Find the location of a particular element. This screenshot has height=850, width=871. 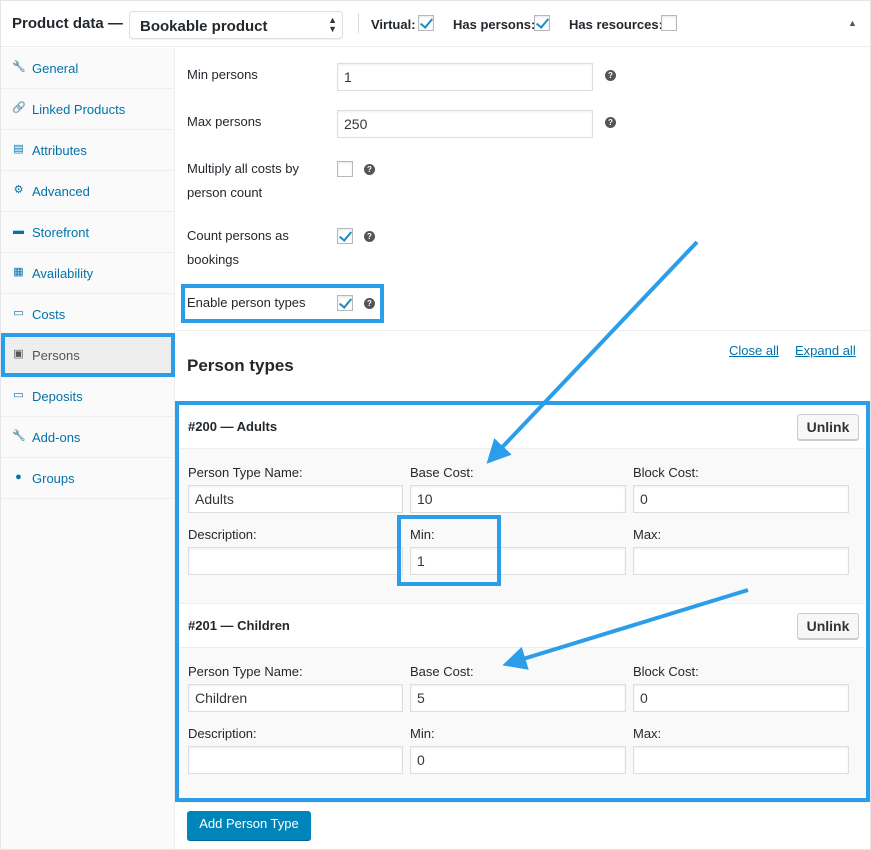

arrow-to-children-base-cost is located at coordinates (625, 629).